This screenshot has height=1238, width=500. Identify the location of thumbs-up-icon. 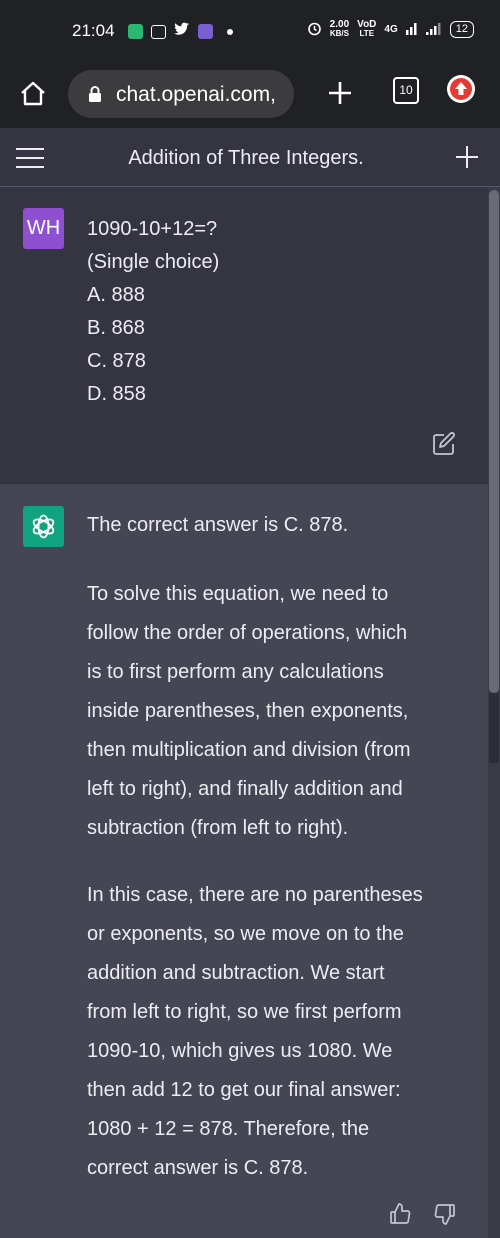
(400, 1214).